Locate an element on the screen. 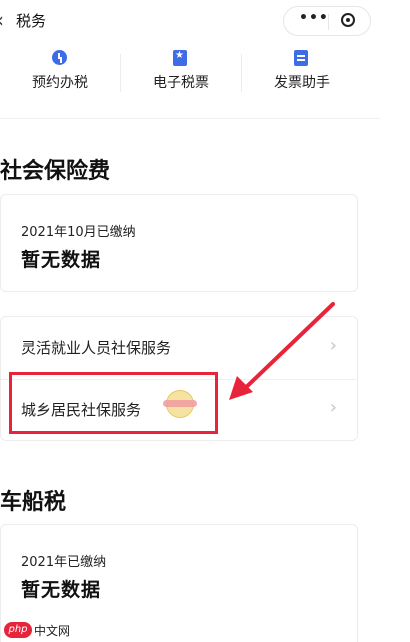 Image resolution: width=410 pixels, height=642 pixels. watermark-badge: php is located at coordinates (18, 630).